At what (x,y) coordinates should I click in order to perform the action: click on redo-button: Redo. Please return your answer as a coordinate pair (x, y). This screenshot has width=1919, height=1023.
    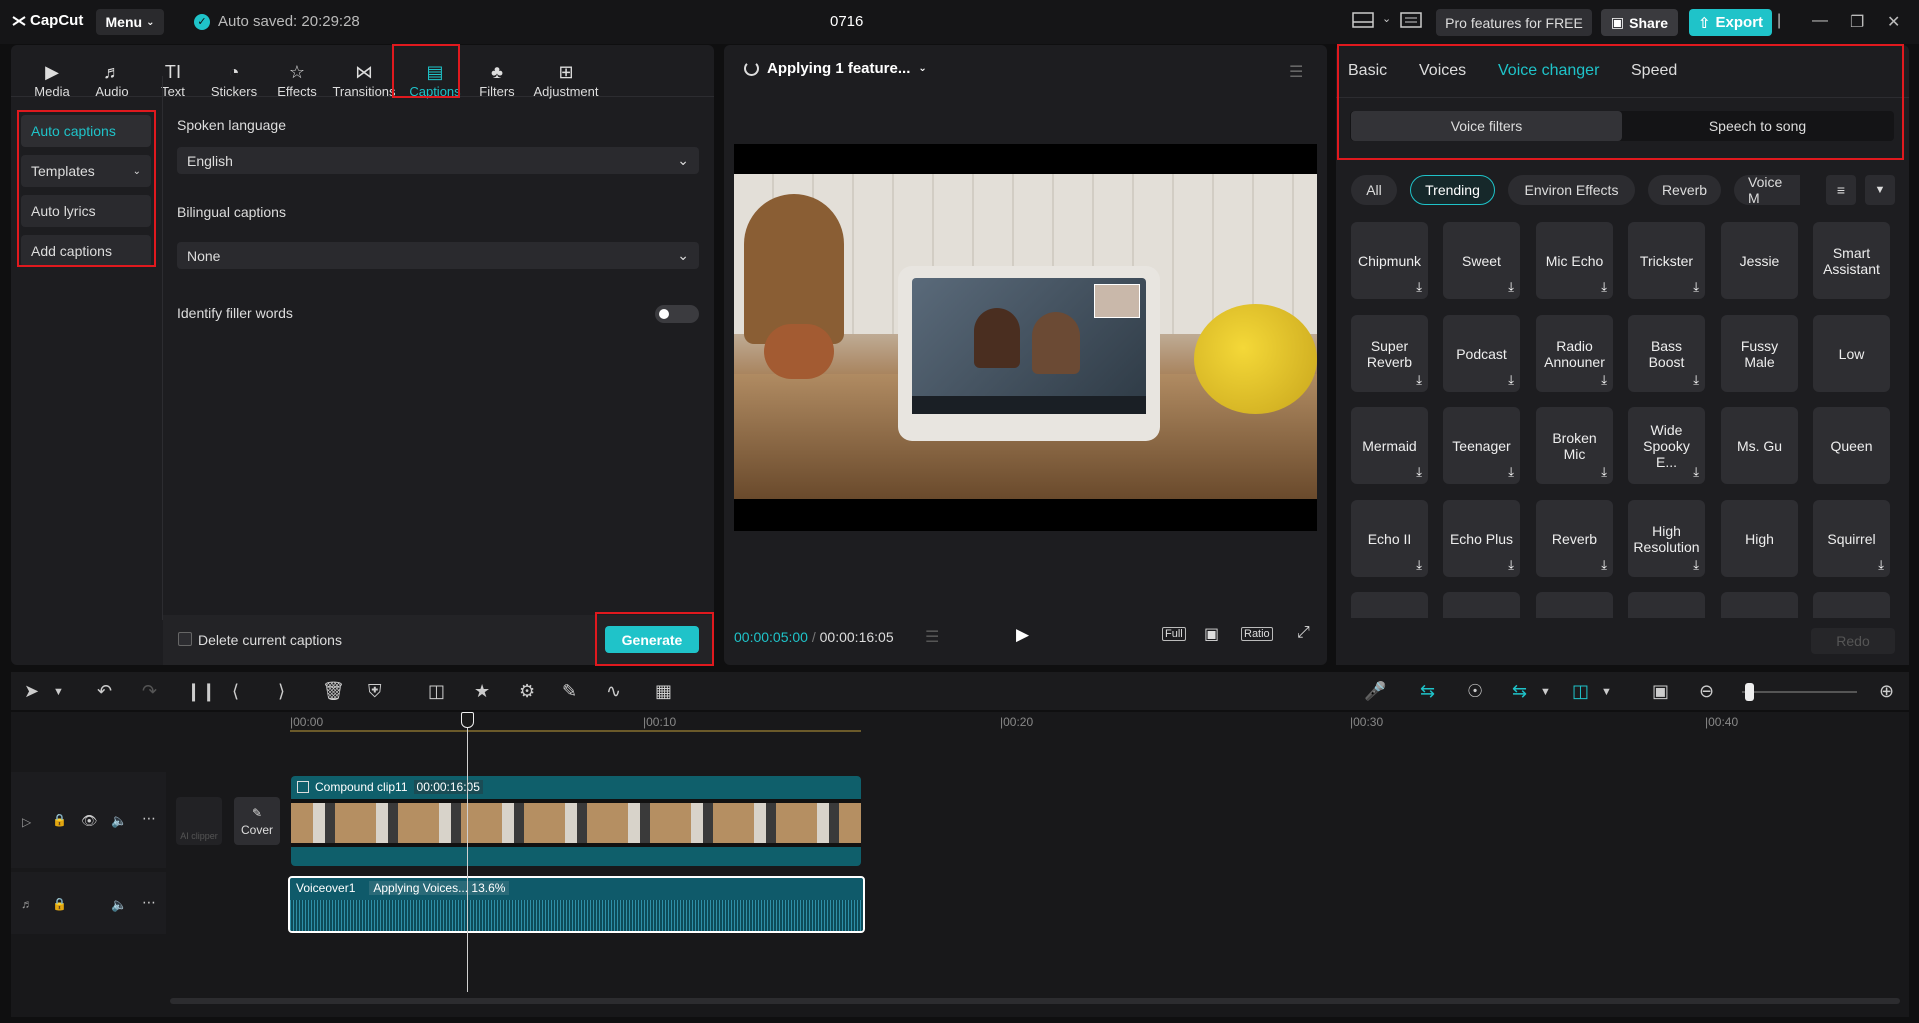
    Looking at the image, I should click on (1853, 641).